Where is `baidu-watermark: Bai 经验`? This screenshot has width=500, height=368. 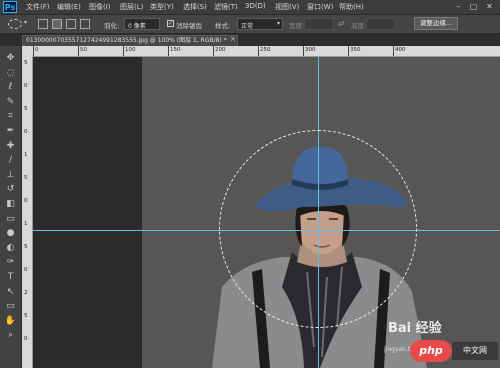
baidu-watermark: Bai 经验 is located at coordinates (415, 328).